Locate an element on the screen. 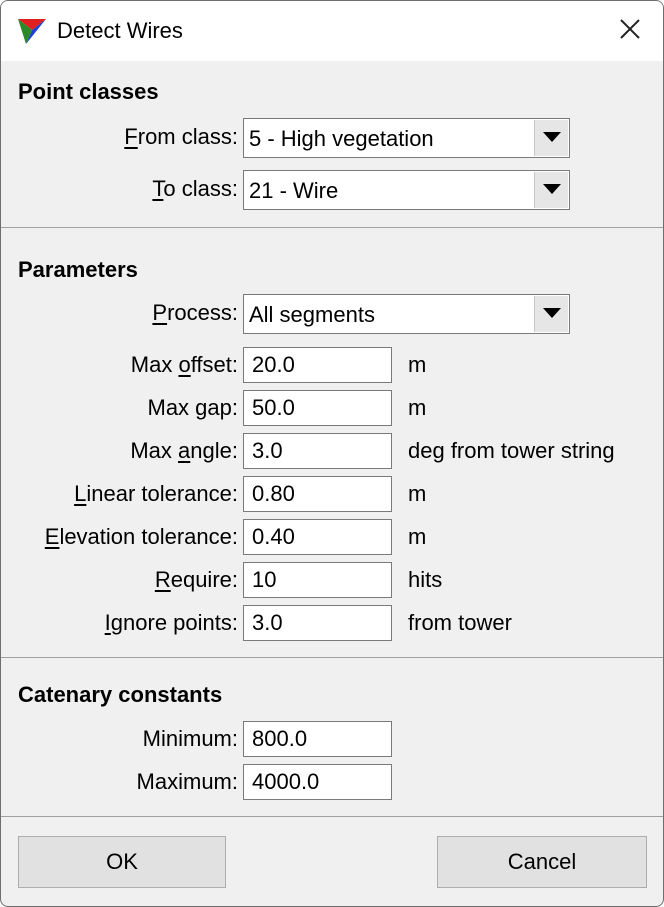 This screenshot has width=664, height=907. to-class-select: 21 - Wire is located at coordinates (406, 190).